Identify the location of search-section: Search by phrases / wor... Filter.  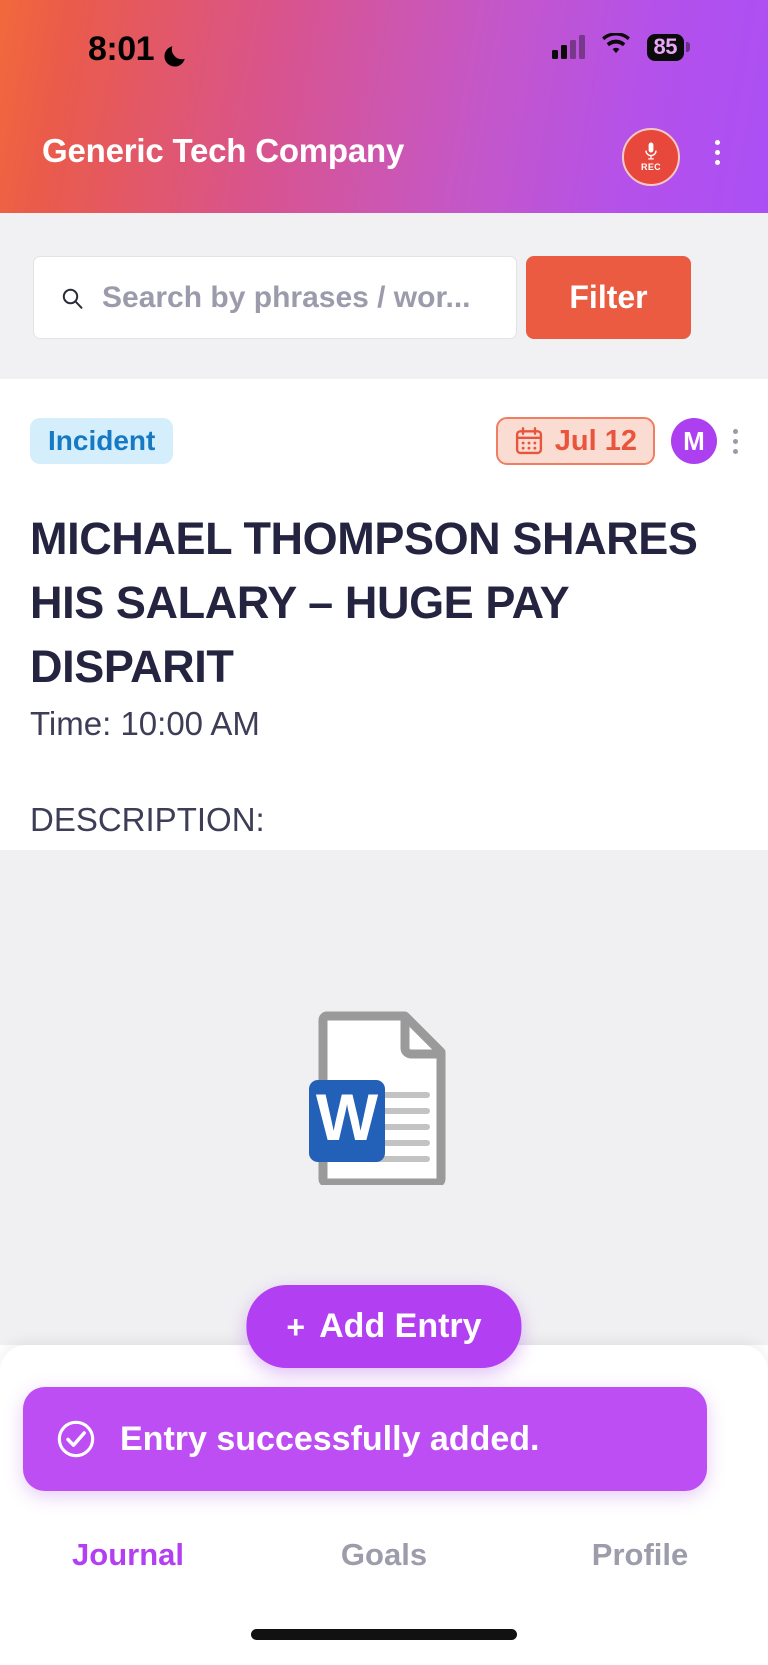
(384, 296).